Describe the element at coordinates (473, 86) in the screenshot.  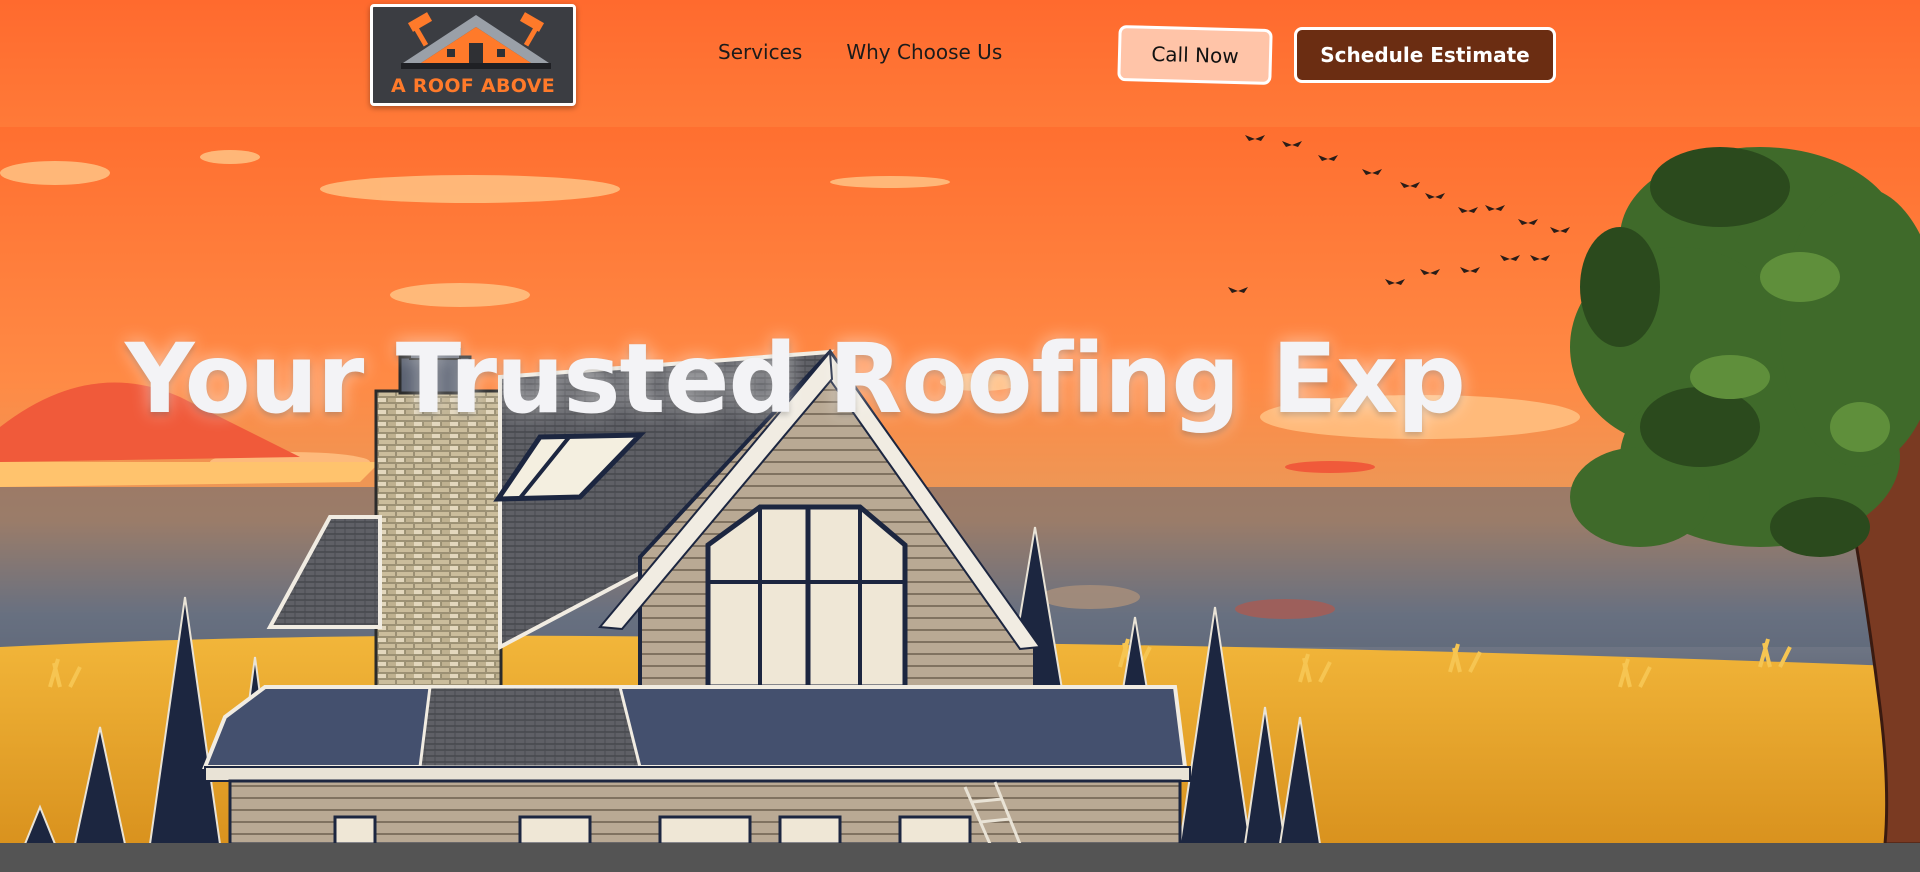
I see `logo-text: A ROOF ABOVE` at that location.